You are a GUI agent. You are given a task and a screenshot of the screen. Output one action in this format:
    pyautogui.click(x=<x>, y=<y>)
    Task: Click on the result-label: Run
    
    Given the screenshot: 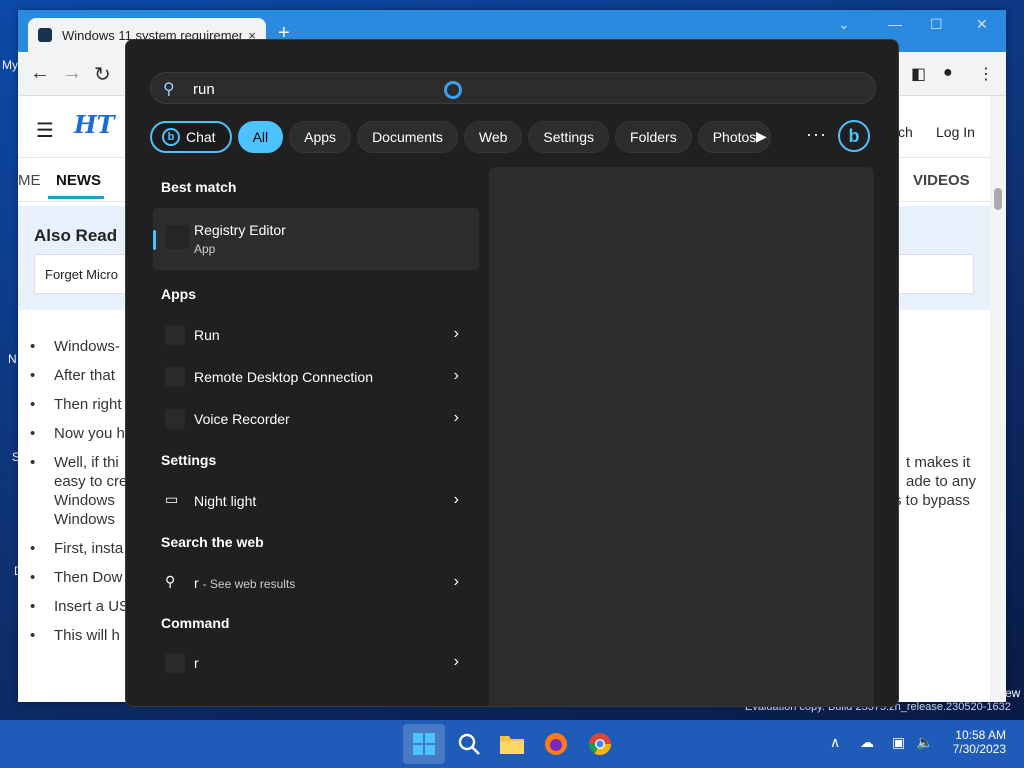 What is the action you would take?
    pyautogui.click(x=207, y=335)
    